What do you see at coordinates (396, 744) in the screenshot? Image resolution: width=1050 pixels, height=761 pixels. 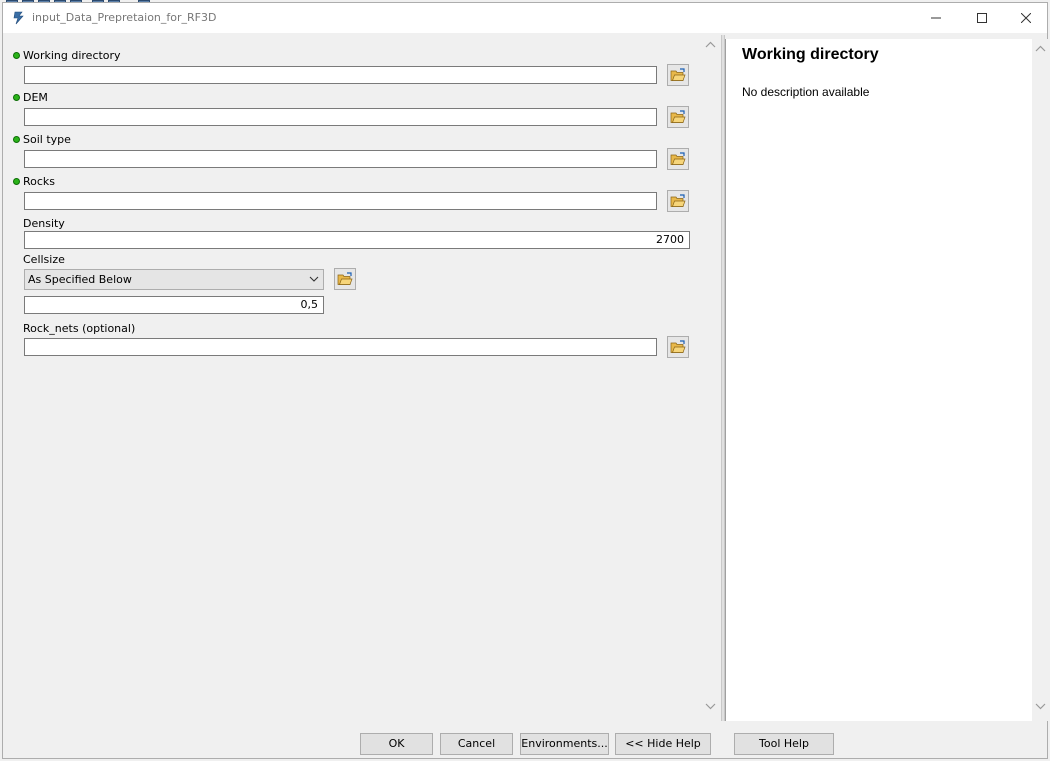 I see `ok-button: OK` at bounding box center [396, 744].